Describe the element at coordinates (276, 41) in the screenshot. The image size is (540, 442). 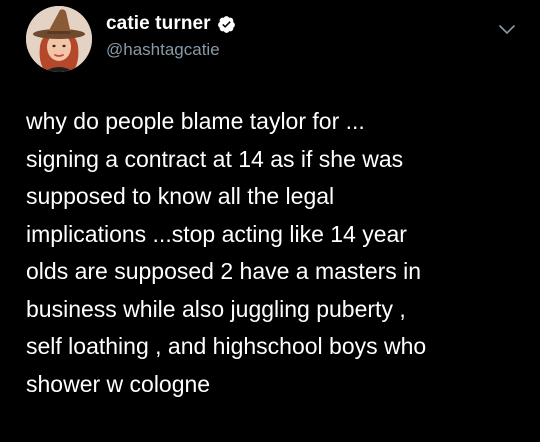
I see `tweet-header: catie turner @hashtagcatie` at that location.